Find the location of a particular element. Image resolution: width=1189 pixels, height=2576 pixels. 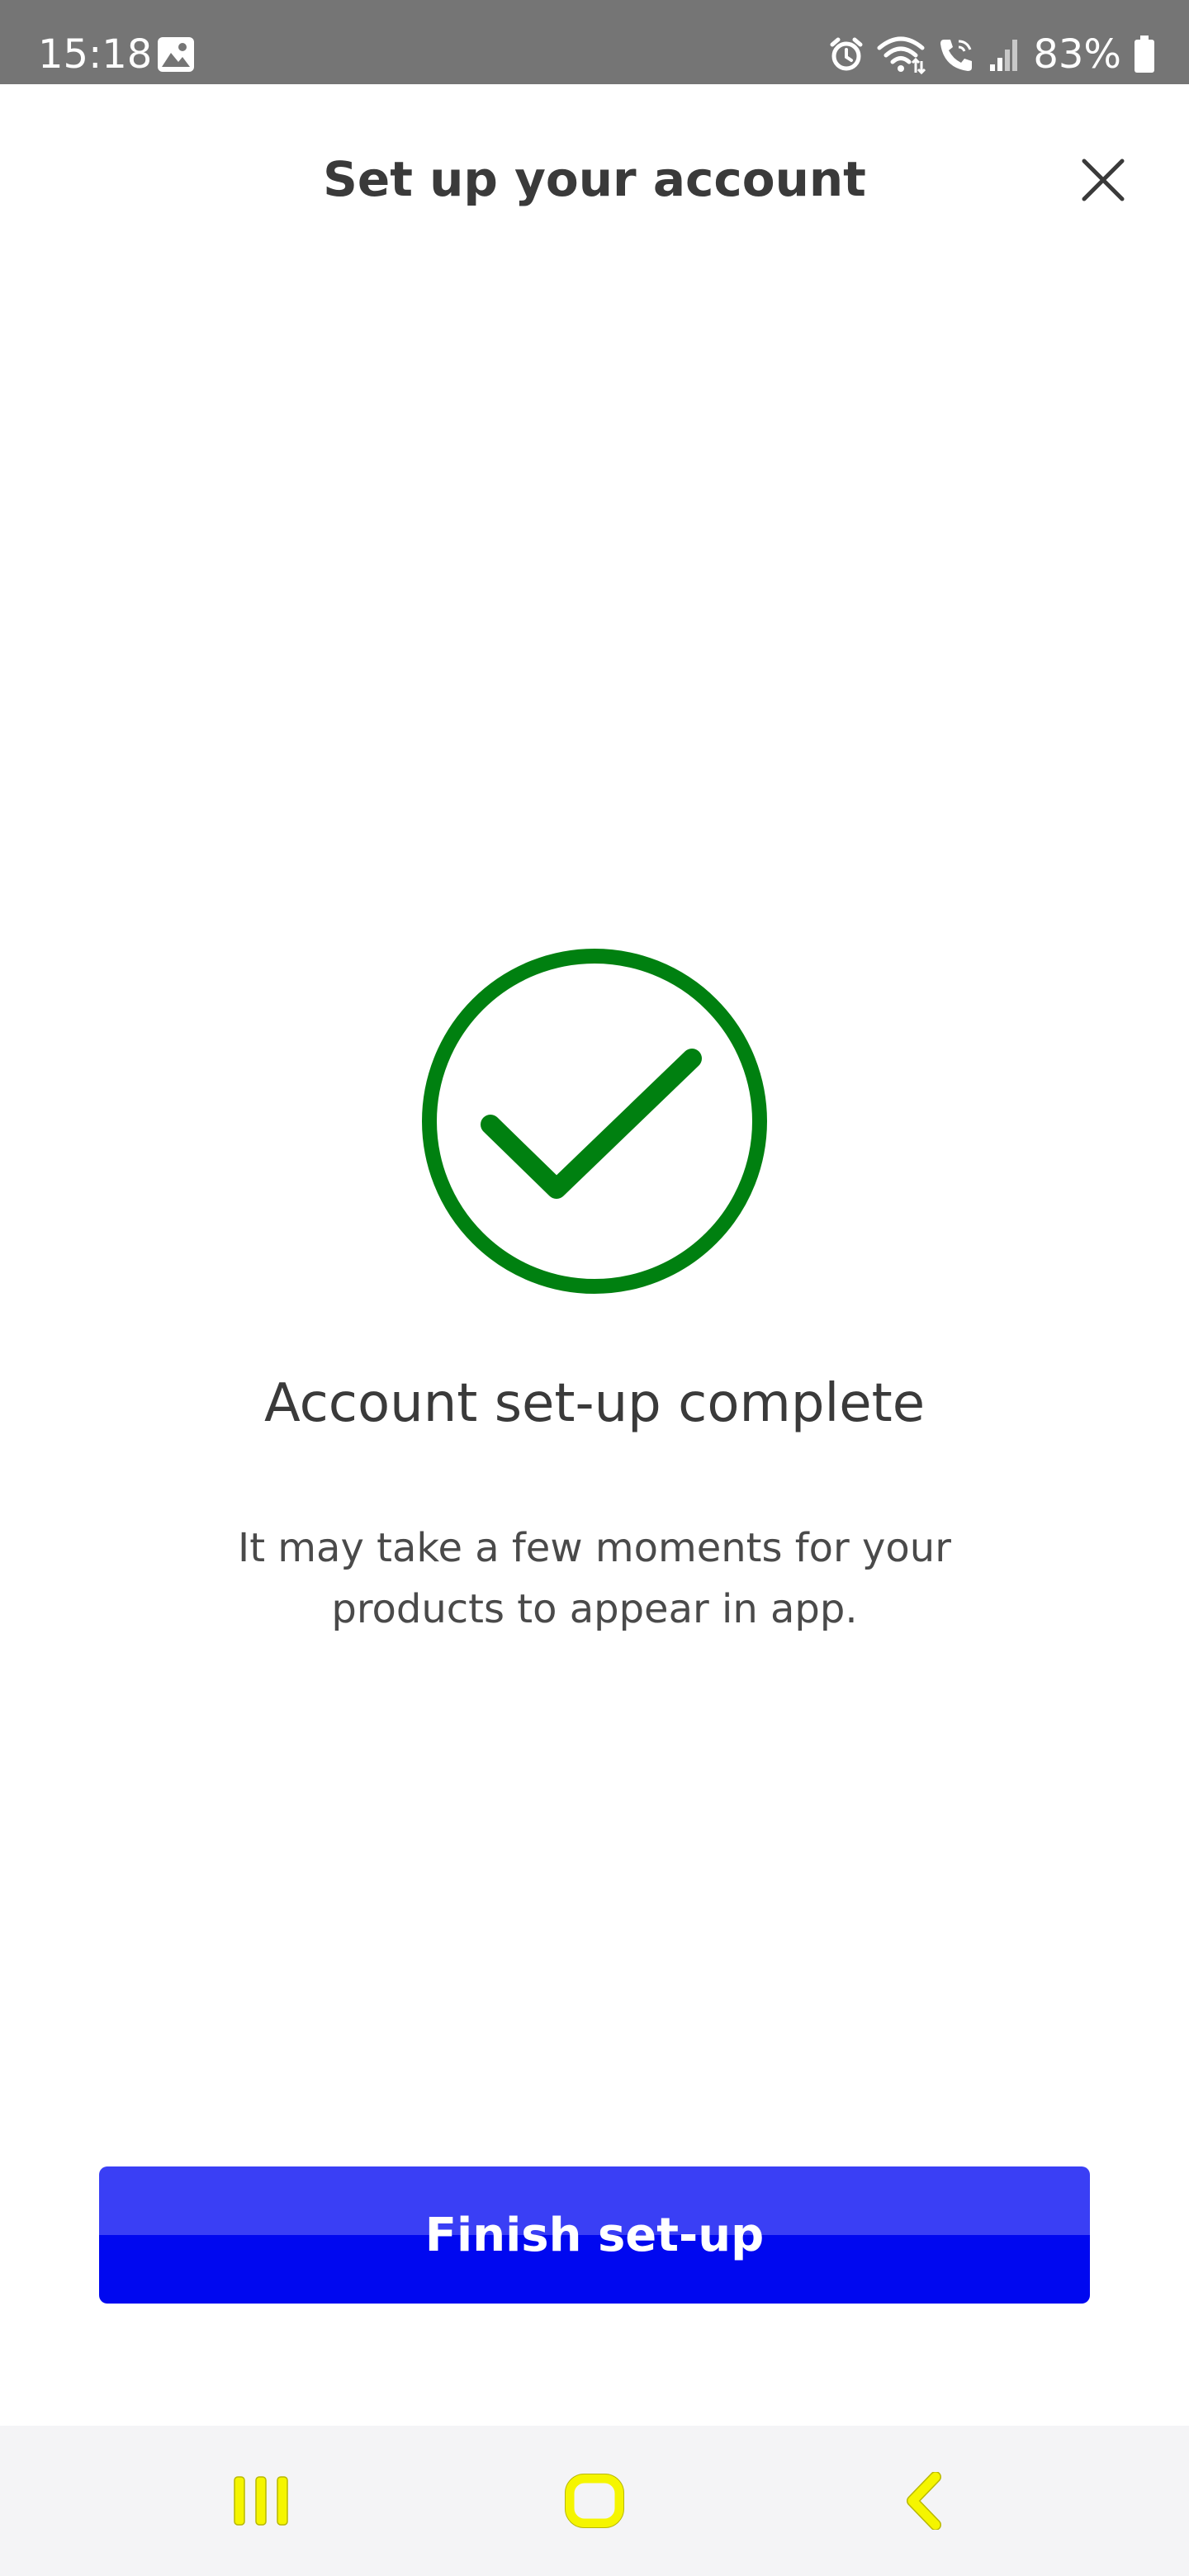

home-button is located at coordinates (594, 2501).